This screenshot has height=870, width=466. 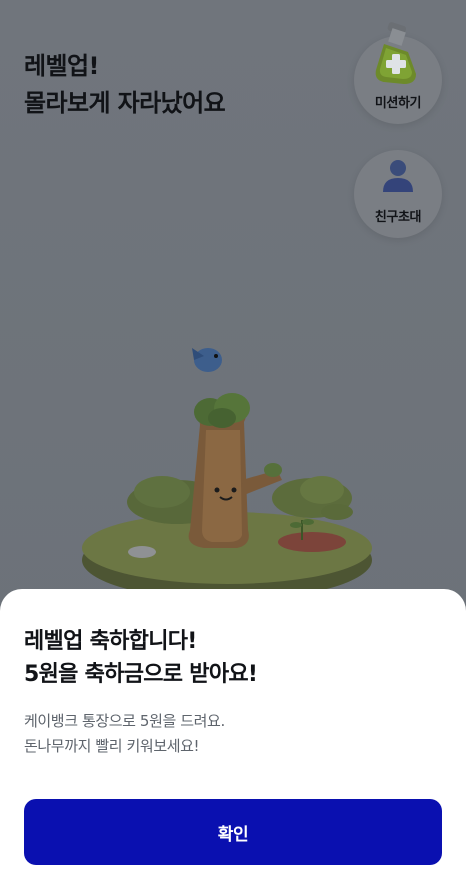 I want to click on sheet-title-line-2: 5원을 축하금으로 받아요!, so click(x=141, y=674).